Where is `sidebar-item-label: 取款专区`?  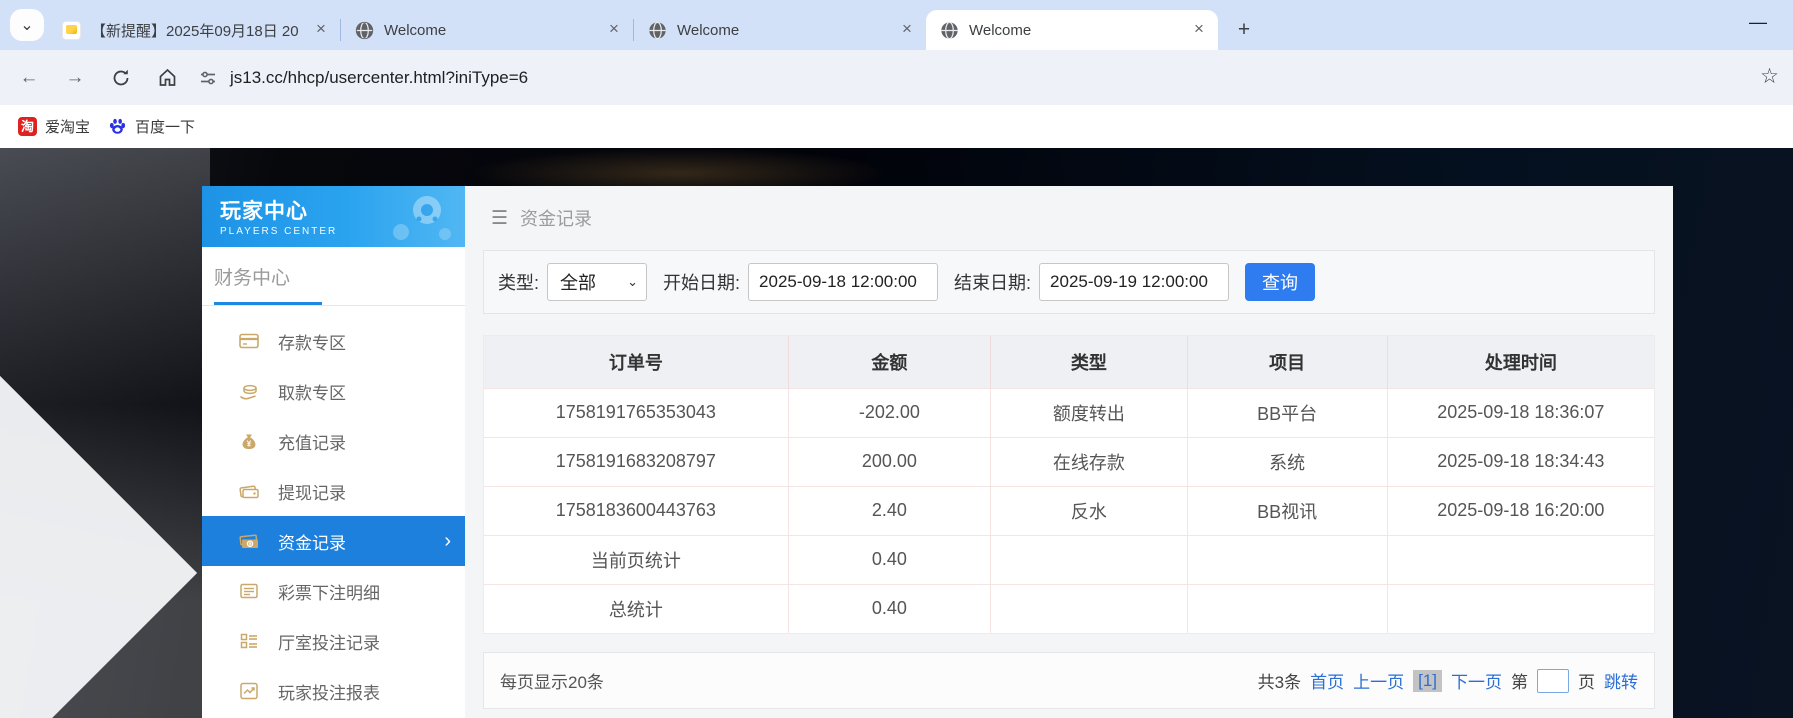
sidebar-item-label: 取款专区 is located at coordinates (312, 393).